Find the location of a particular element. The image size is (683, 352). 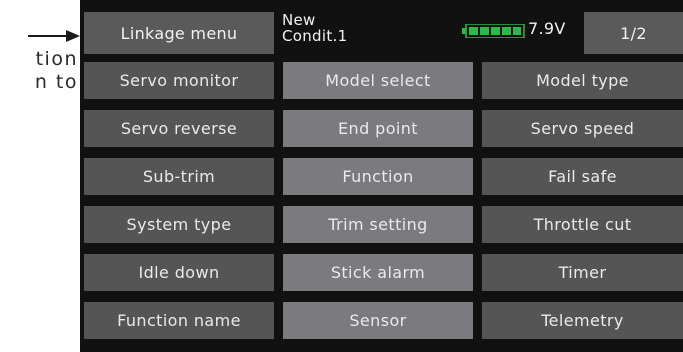

menu-row-5: Idle down Stick alarm Timer is located at coordinates (383, 272).